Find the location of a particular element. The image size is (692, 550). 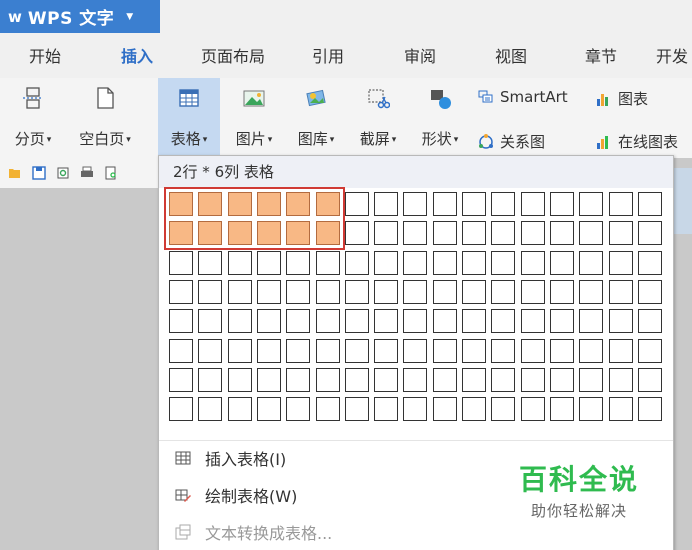

table-button: 表格 ▾ is located at coordinates (189, 118).